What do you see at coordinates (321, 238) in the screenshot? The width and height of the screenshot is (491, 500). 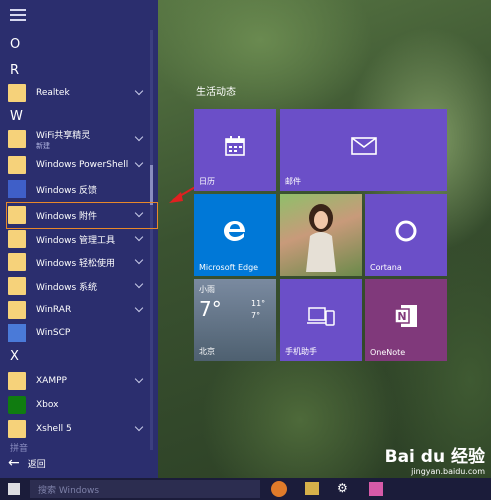 I see `photo-person-icon` at bounding box center [321, 238].